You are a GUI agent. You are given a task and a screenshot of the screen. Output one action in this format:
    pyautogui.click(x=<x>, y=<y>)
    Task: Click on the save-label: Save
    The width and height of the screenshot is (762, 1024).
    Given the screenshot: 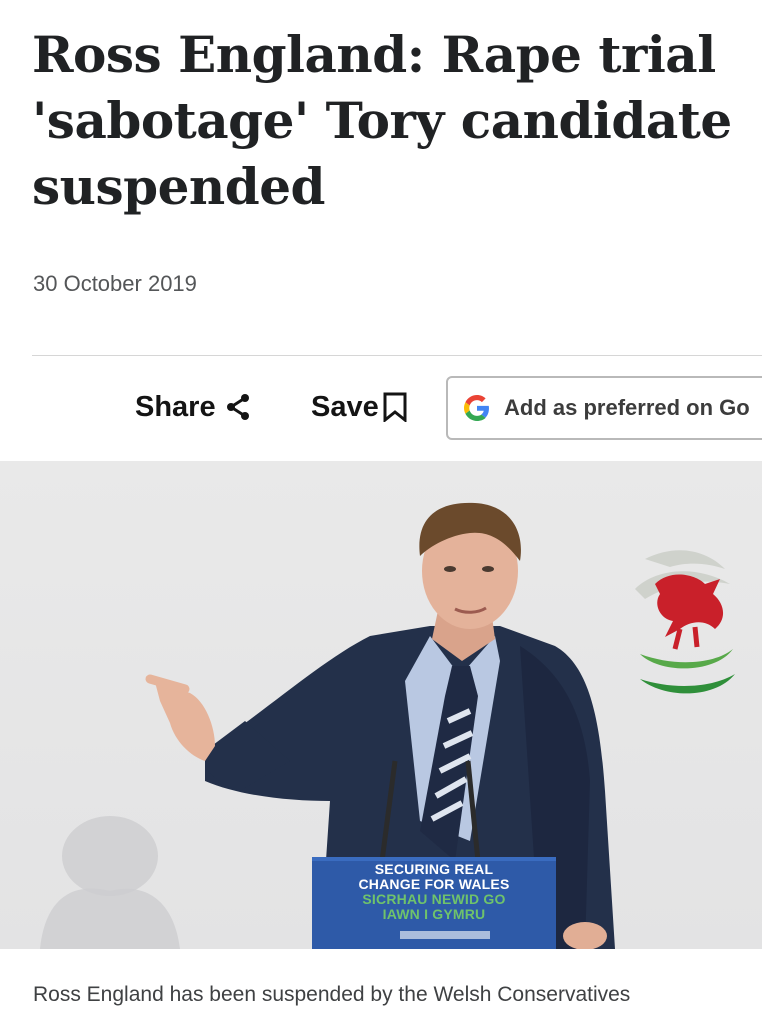 What is the action you would take?
    pyautogui.click(x=345, y=406)
    